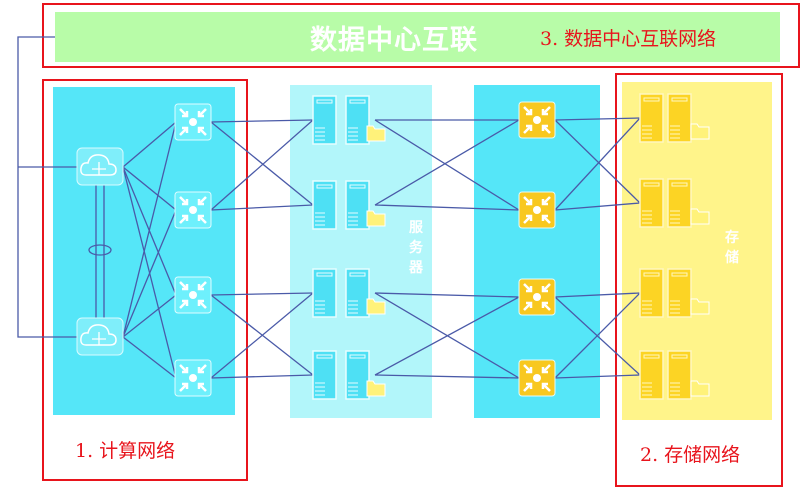 The image size is (802, 502). I want to click on servers-panel-label: 服务器, so click(416, 248).